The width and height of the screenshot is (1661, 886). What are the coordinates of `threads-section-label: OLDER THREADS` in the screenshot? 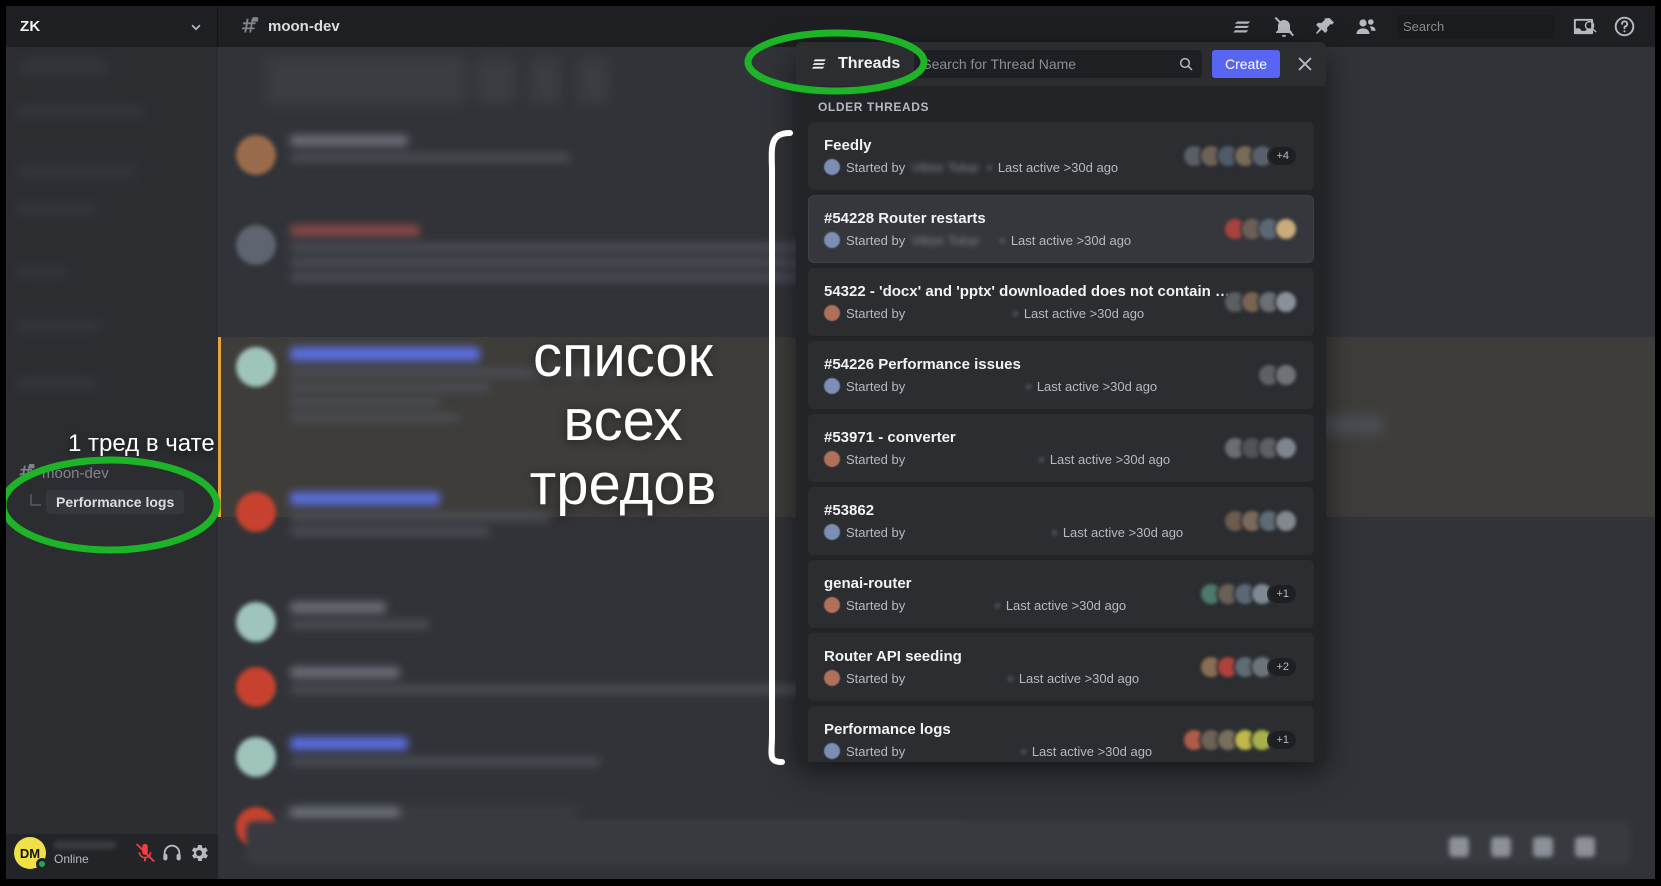 It's located at (874, 107).